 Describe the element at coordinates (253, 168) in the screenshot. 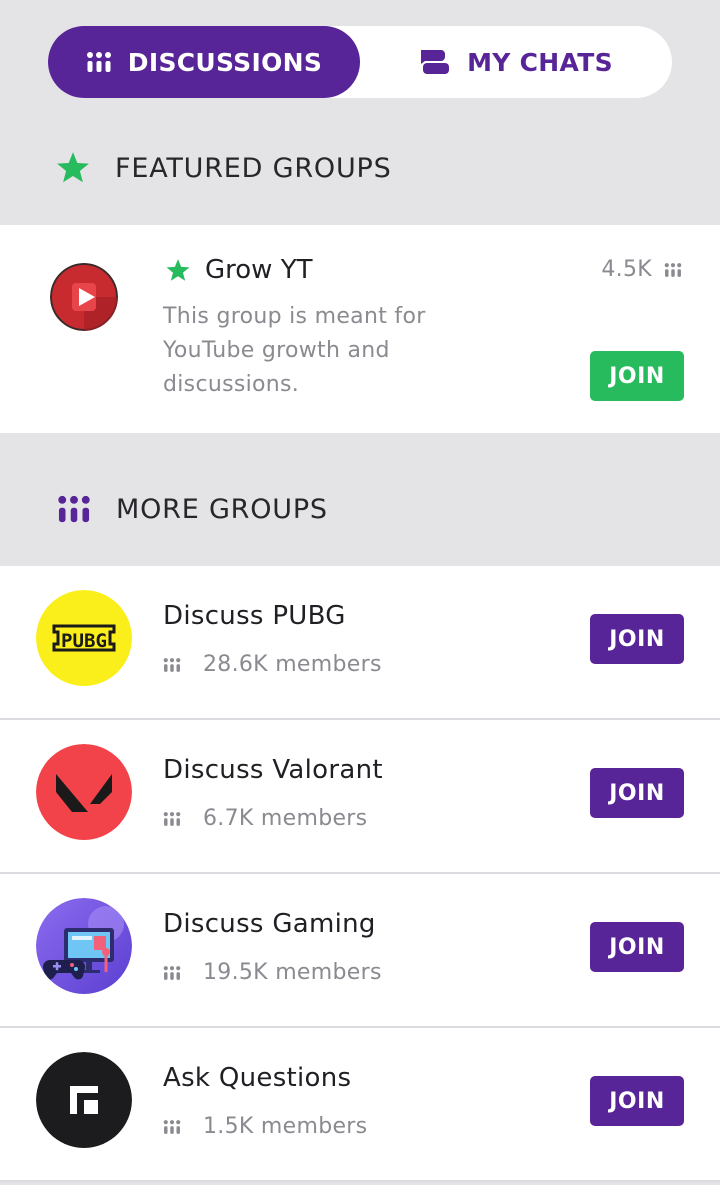

I see `featured-groups-title: FEATURED GROUPS` at that location.